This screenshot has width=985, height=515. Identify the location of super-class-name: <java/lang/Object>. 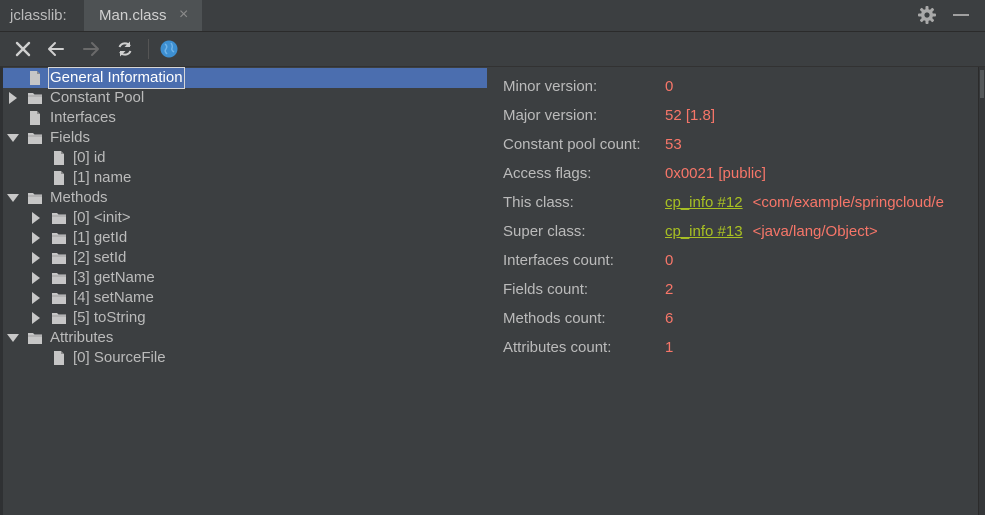
(815, 231).